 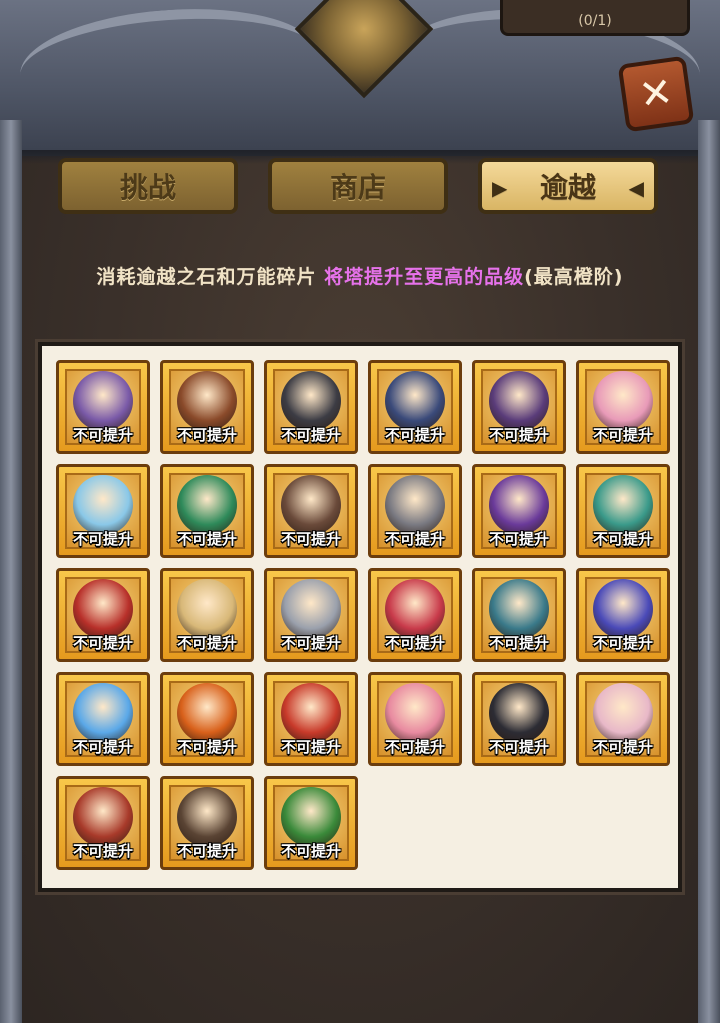 I want to click on queen-hero-icon, so click(x=207, y=401).